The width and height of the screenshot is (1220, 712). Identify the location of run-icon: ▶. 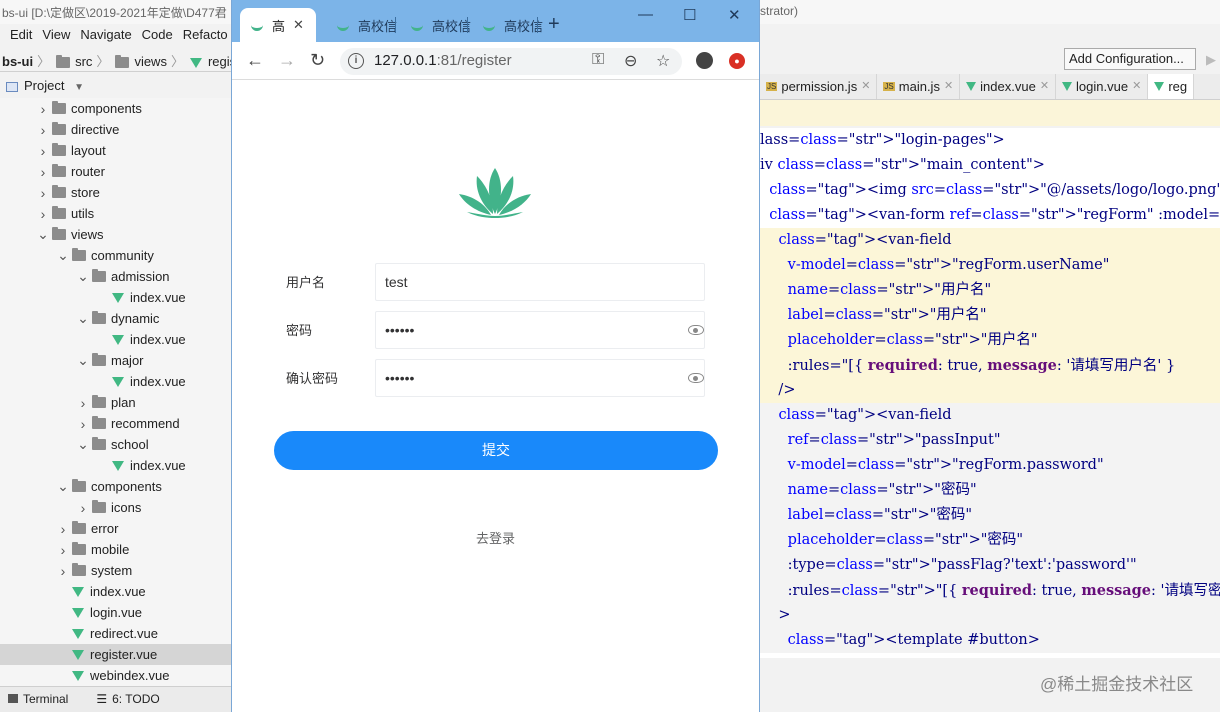
(1211, 60).